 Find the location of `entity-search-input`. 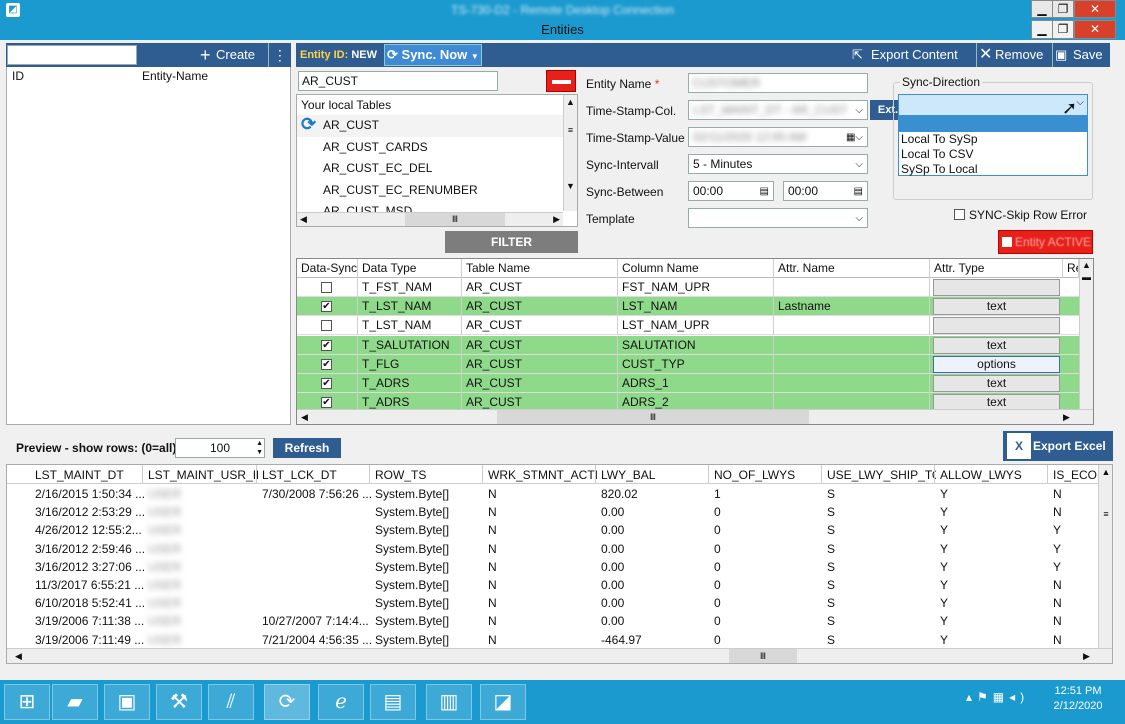

entity-search-input is located at coordinates (72, 55).